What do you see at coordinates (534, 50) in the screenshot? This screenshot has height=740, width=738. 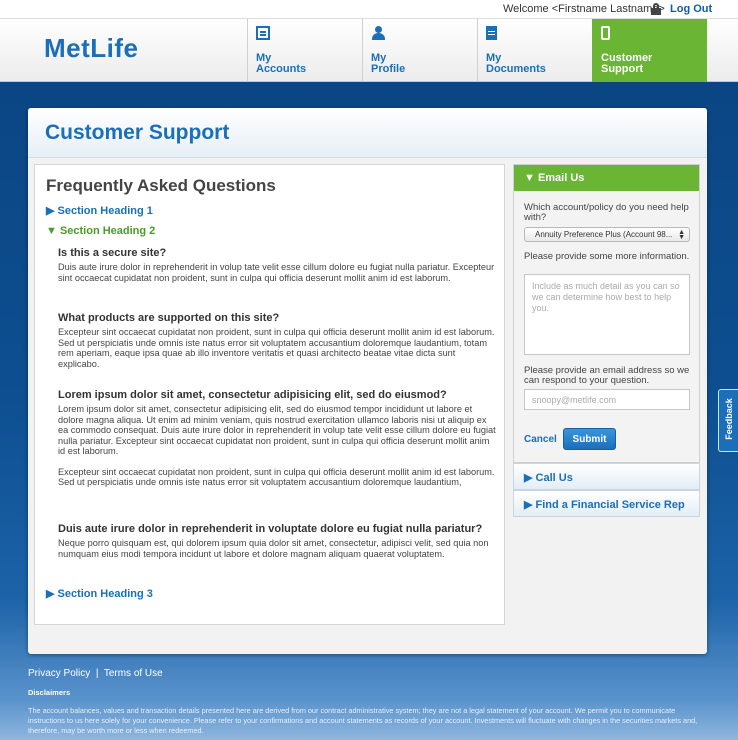 I see `nav-my-documents: My Documents` at bounding box center [534, 50].